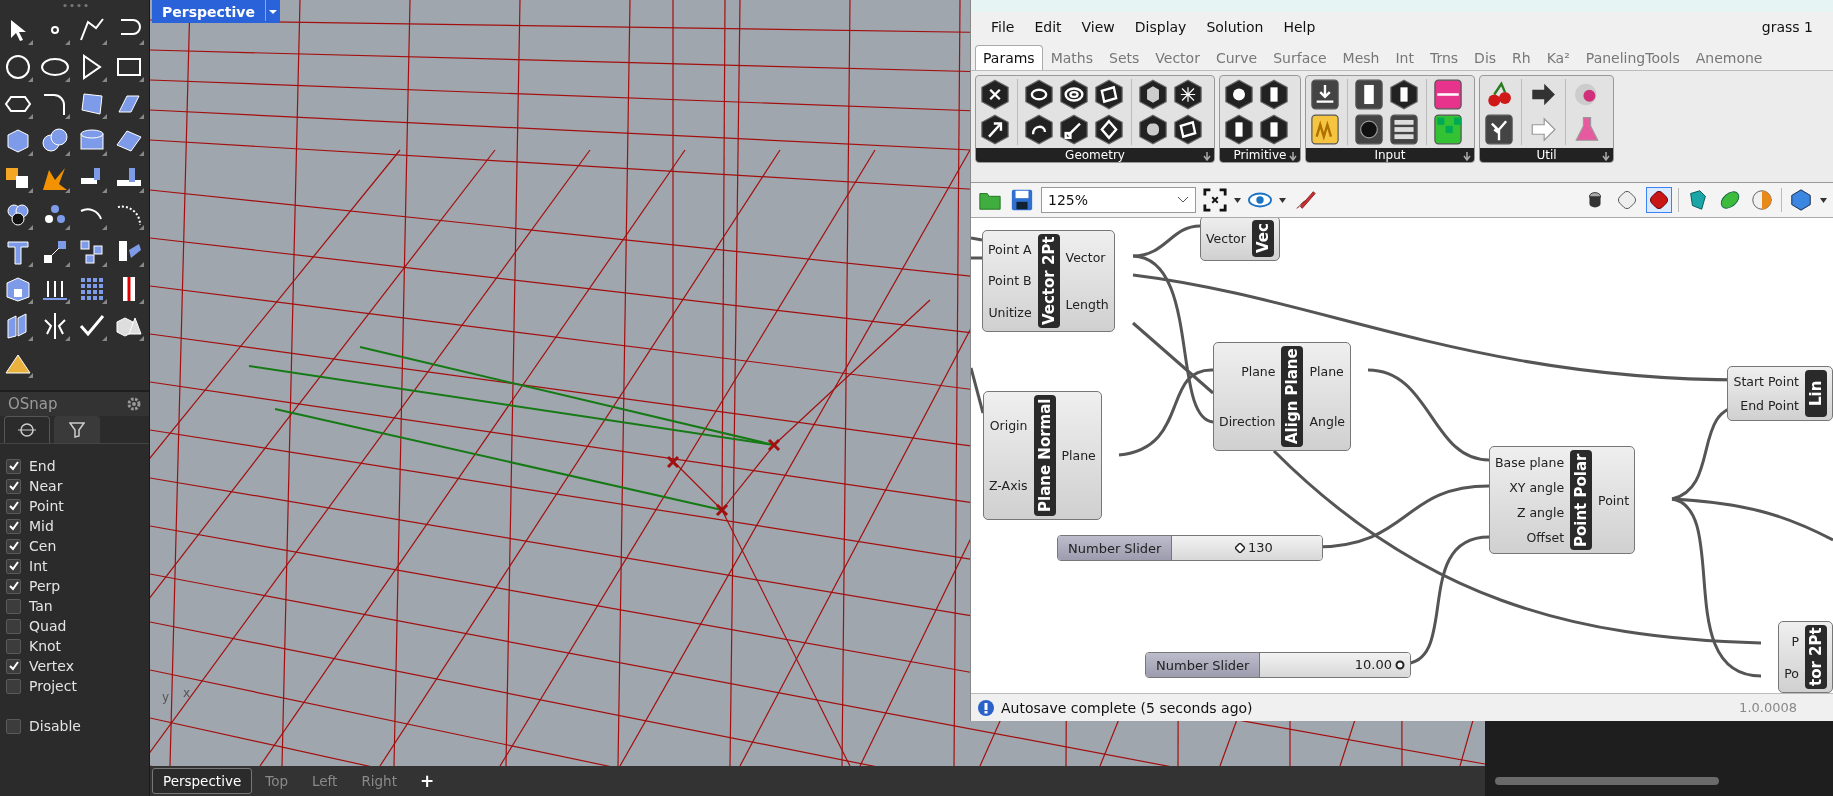 The image size is (1833, 796). I want to click on checker-icon, so click(1448, 129).